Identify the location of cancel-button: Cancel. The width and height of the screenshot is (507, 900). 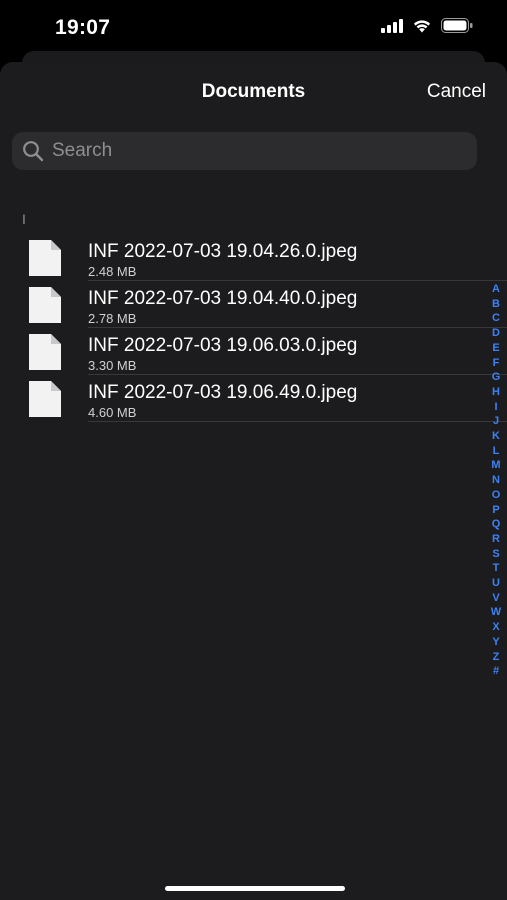
(456, 92).